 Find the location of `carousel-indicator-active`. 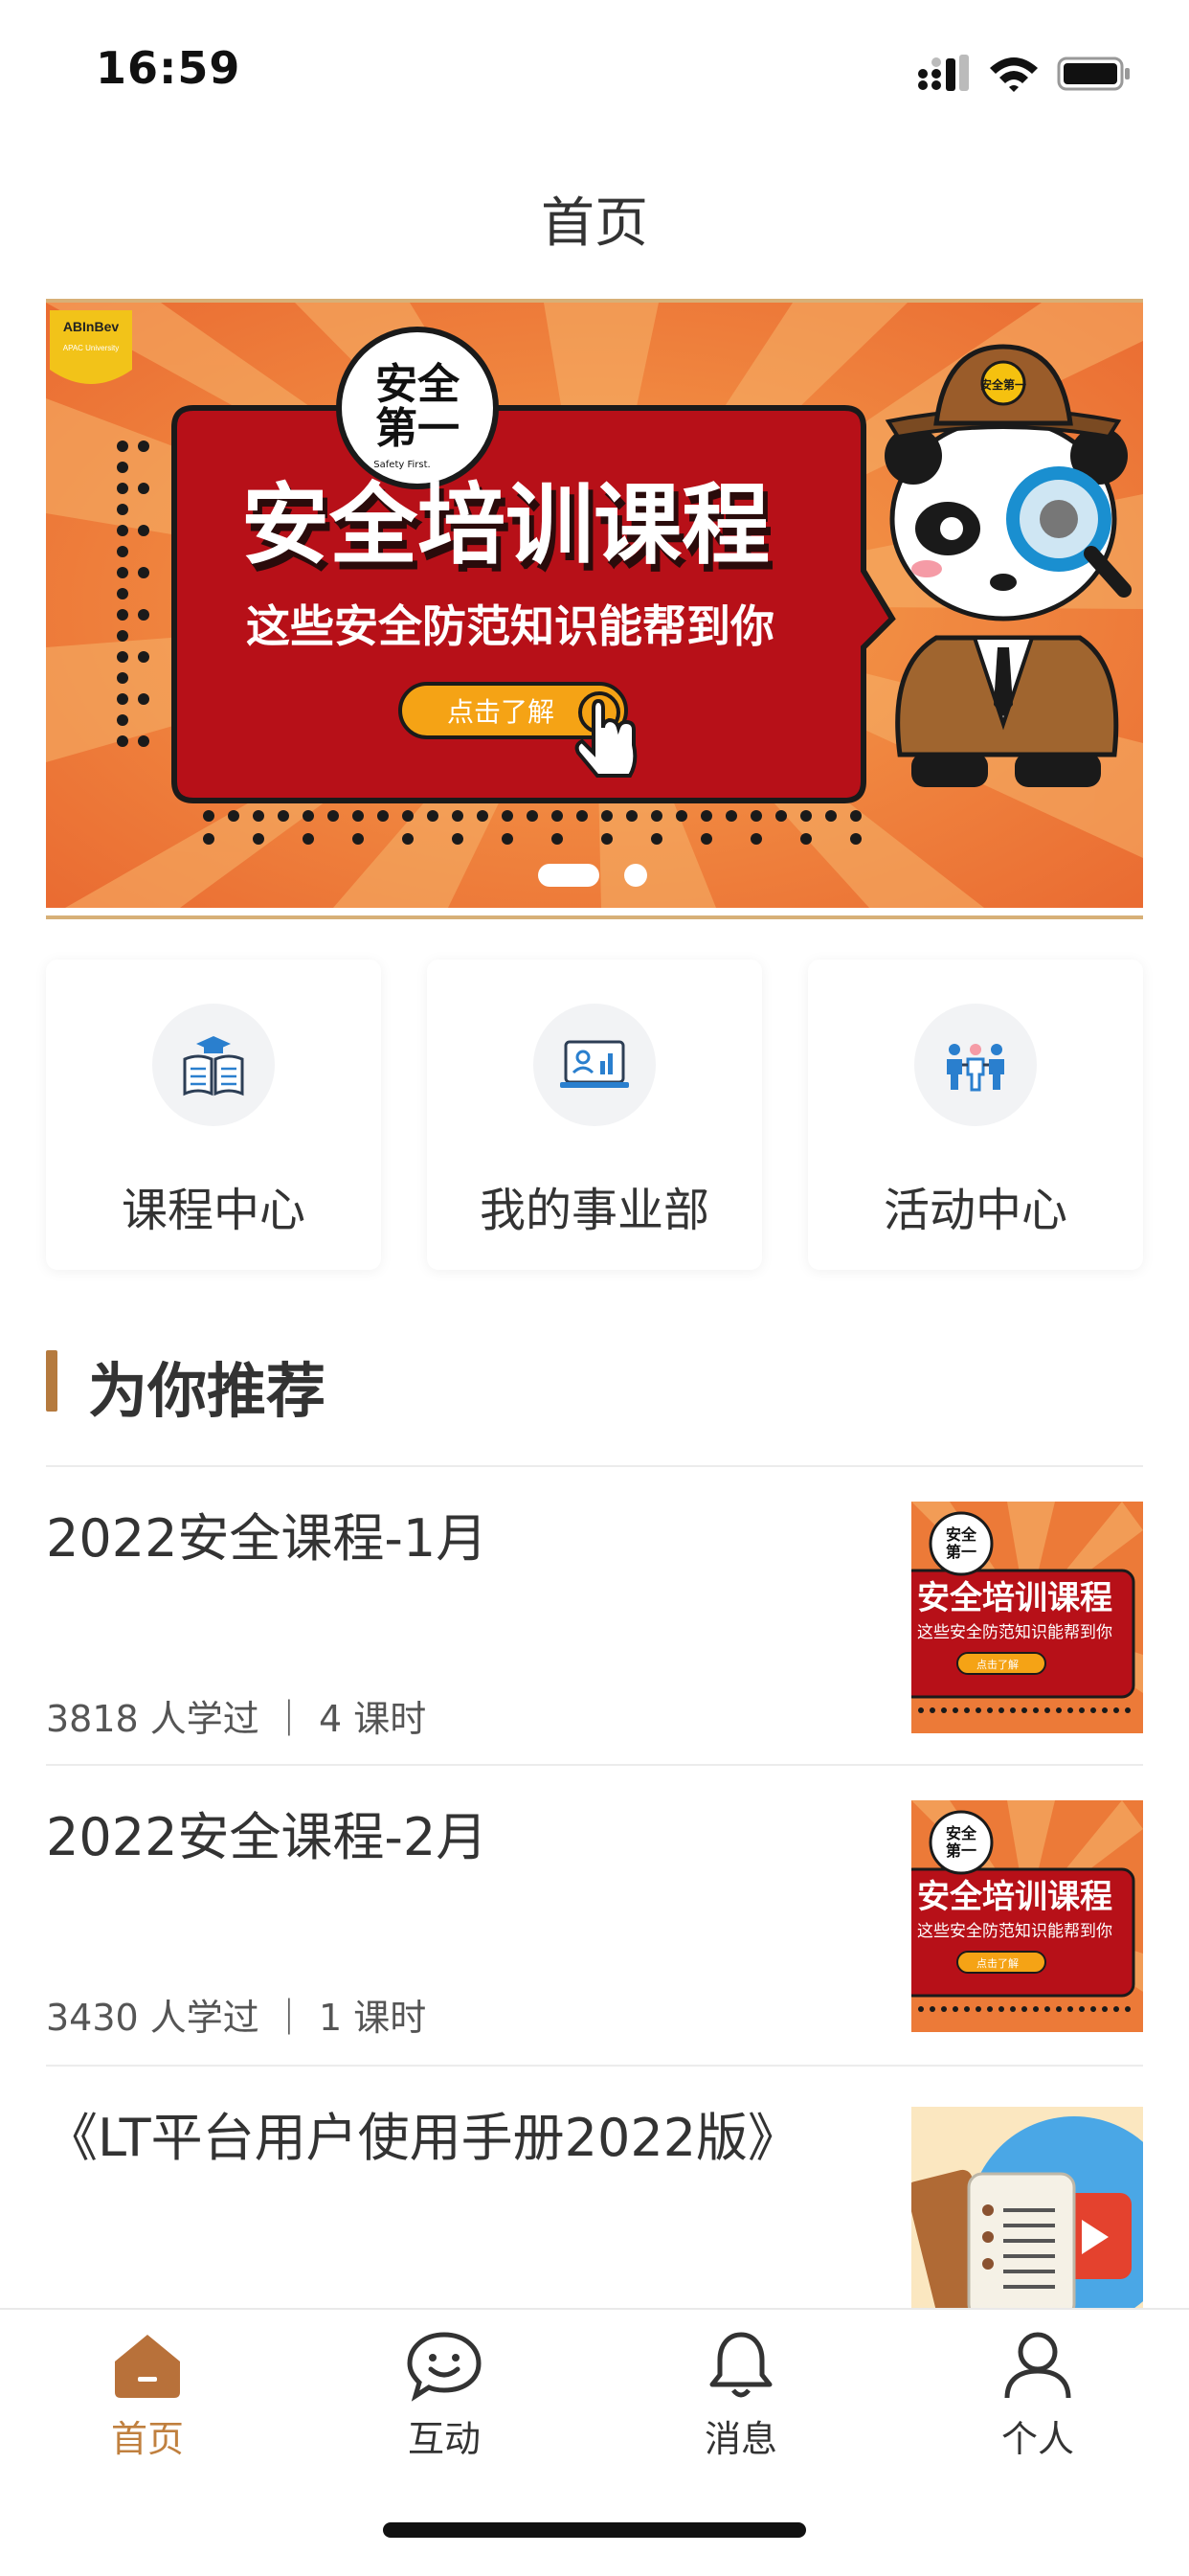

carousel-indicator-active is located at coordinates (568, 875).